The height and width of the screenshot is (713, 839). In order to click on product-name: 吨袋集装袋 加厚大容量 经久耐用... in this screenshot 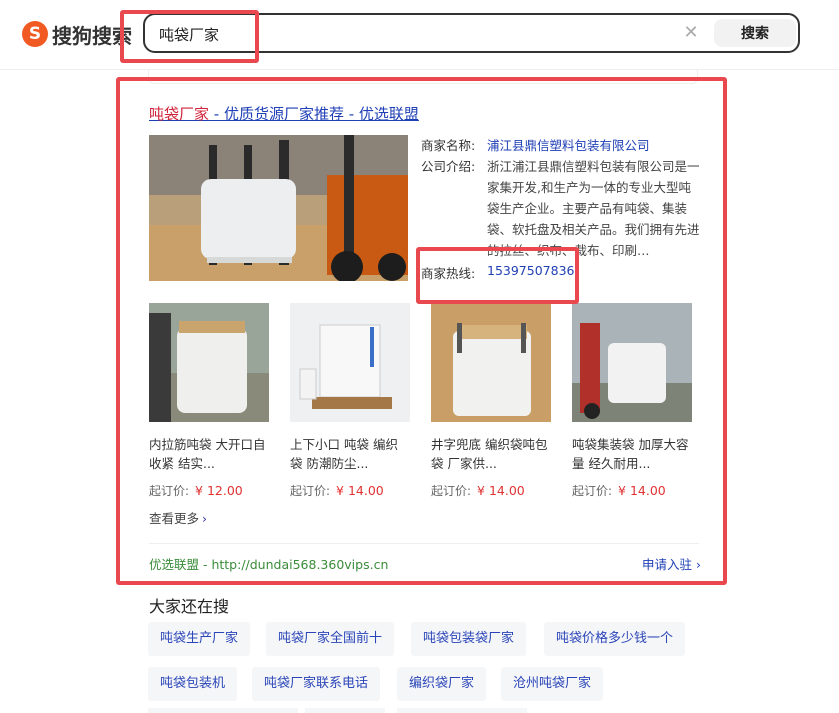, I will do `click(630, 454)`.